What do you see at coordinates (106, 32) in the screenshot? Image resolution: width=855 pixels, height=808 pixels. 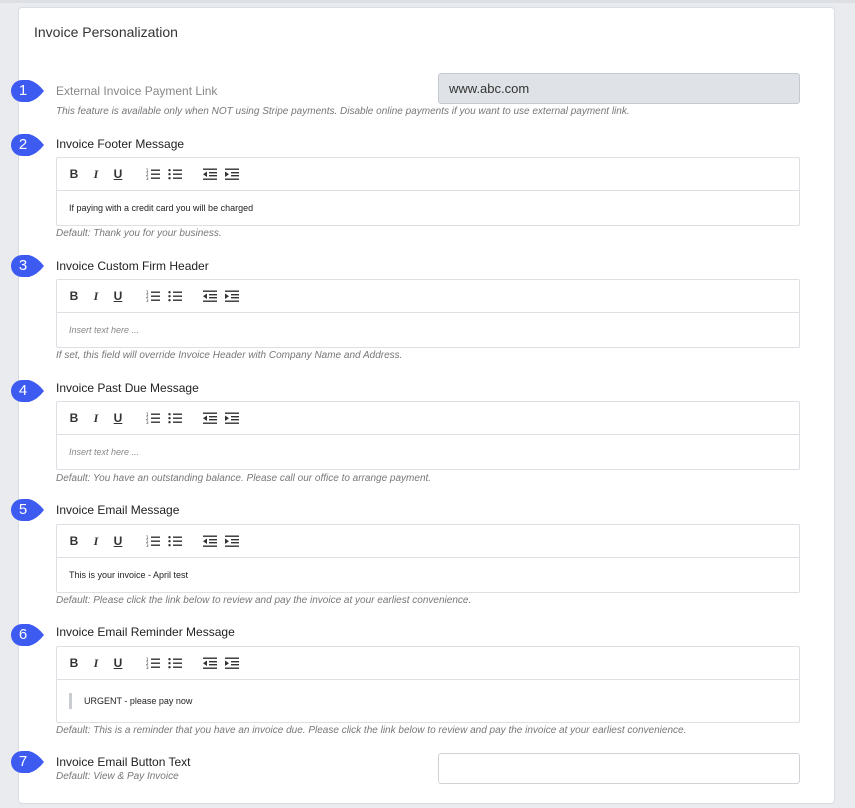 I see `panel-title: Invoice Personalization` at bounding box center [106, 32].